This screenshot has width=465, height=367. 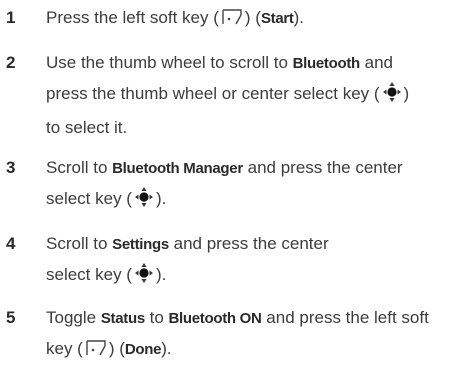 What do you see at coordinates (326, 63) in the screenshot?
I see `term-bluetooth: Bluetooth` at bounding box center [326, 63].